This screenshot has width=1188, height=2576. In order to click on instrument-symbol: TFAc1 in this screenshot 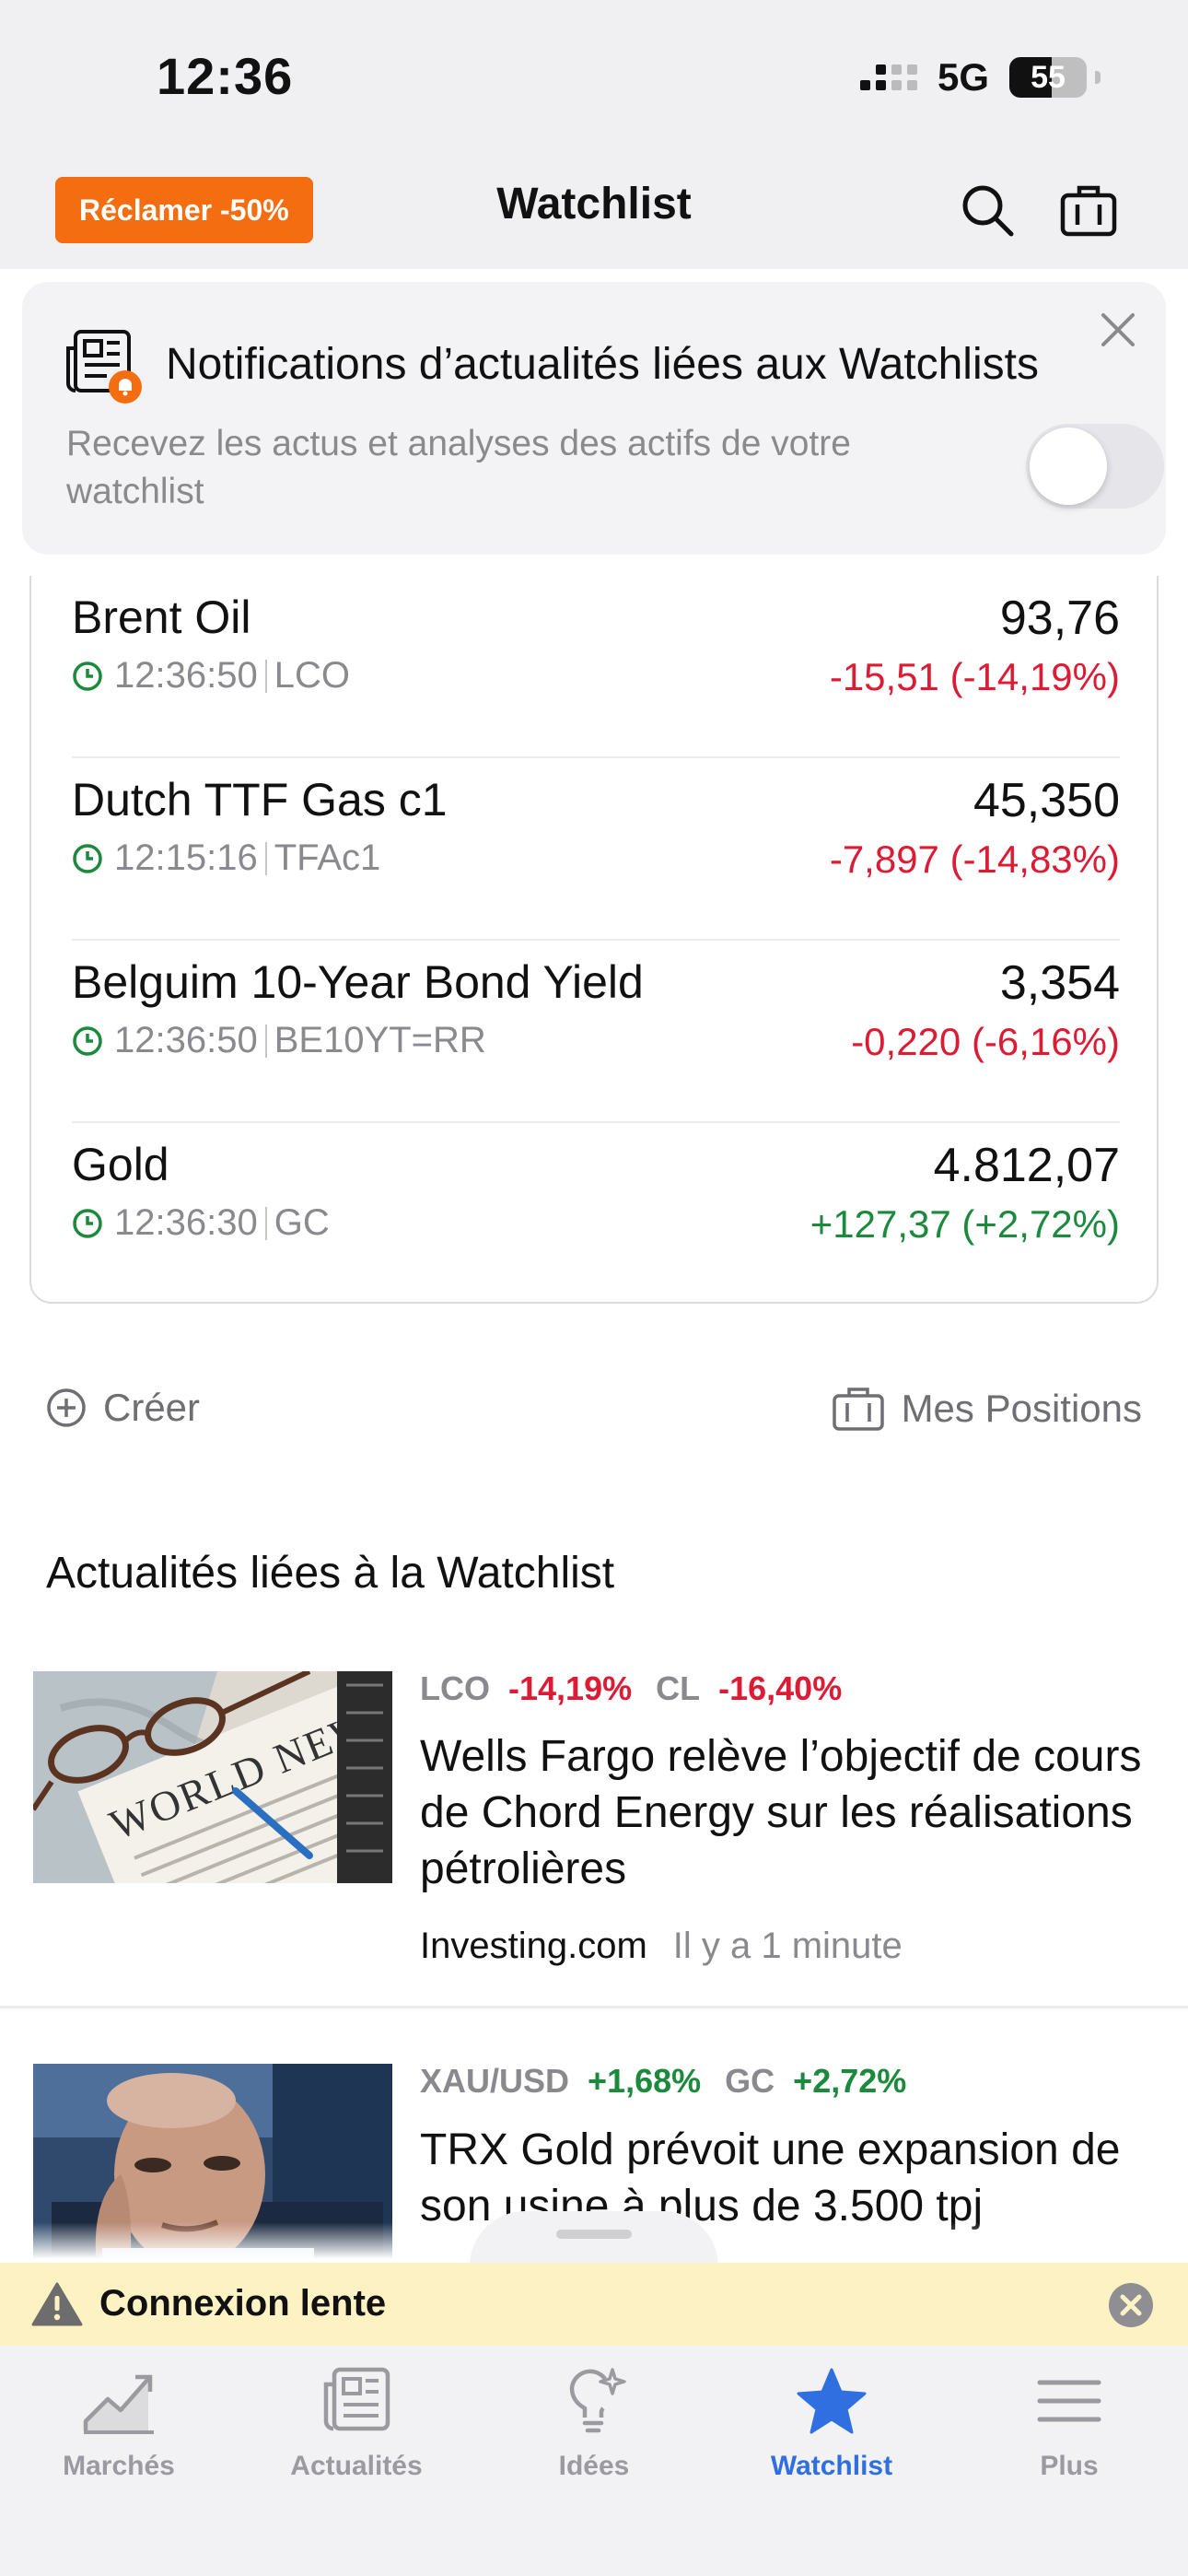, I will do `click(327, 857)`.